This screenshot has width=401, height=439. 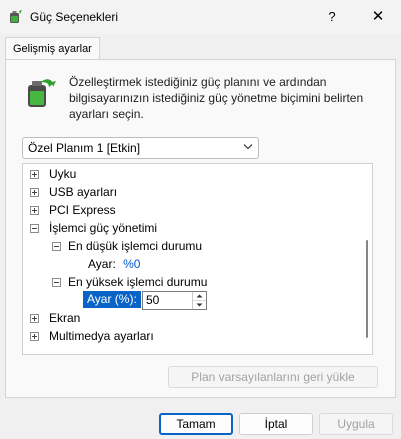 What do you see at coordinates (332, 17) in the screenshot?
I see `help-button: ?` at bounding box center [332, 17].